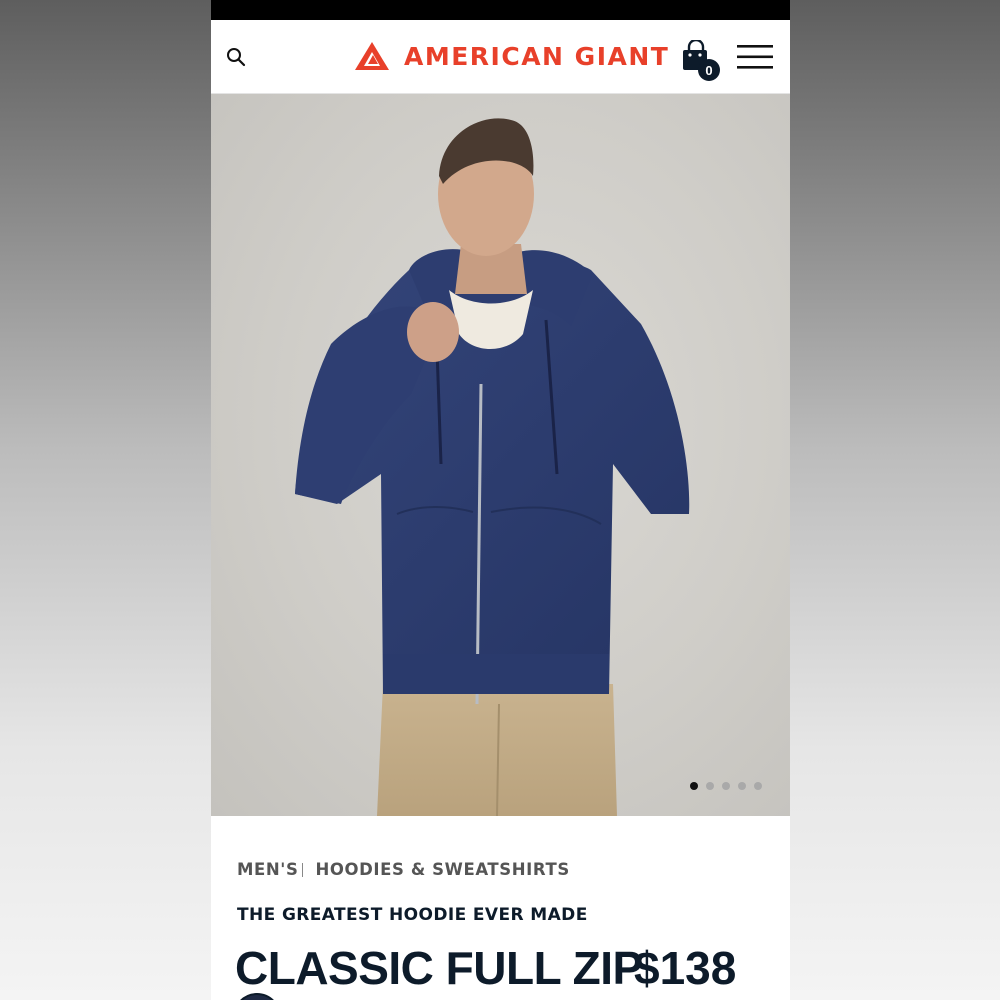 The width and height of the screenshot is (1000, 1000). I want to click on carousel-pagination, so click(726, 786).